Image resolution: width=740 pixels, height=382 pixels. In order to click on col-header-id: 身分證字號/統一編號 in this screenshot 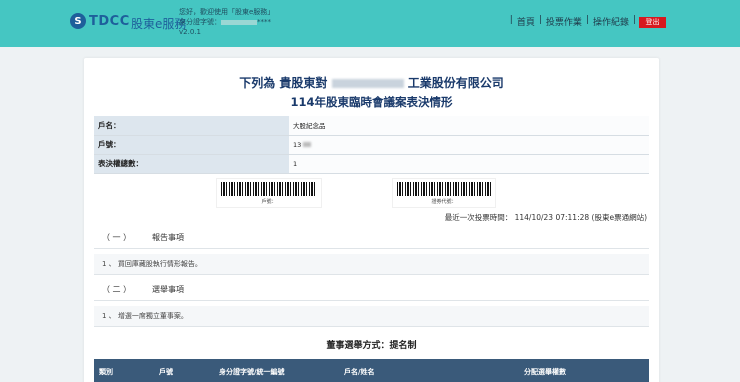, I will do `click(252, 372)`.